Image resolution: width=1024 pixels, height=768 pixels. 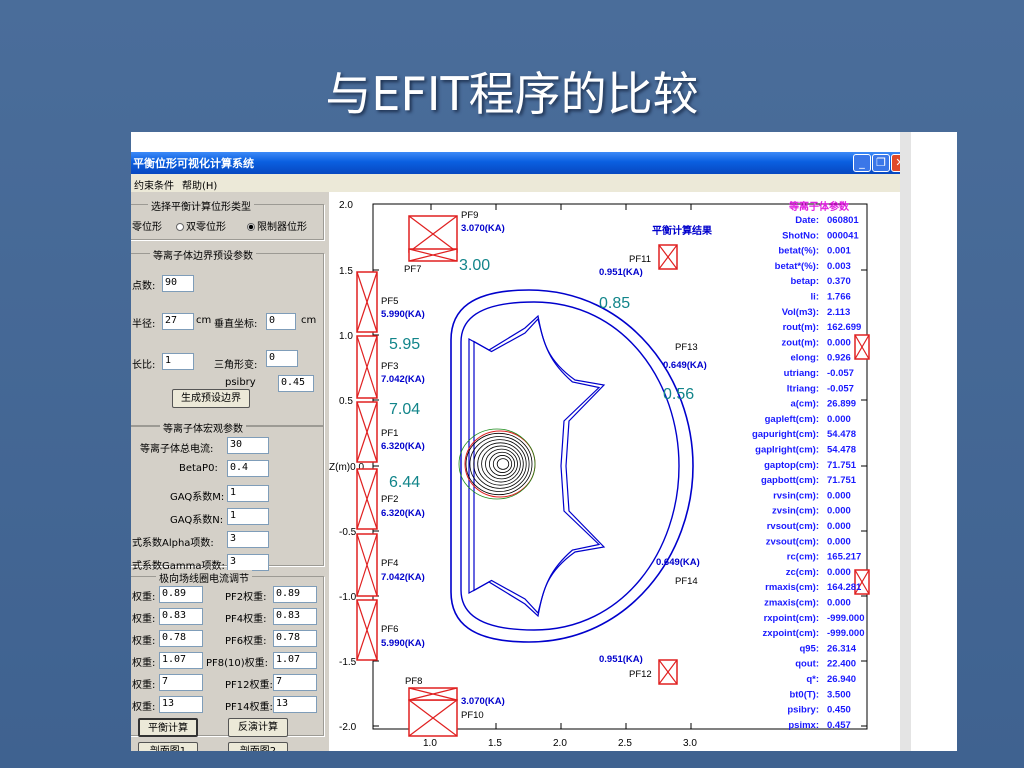 I want to click on coil-weight-input: 0.78, so click(x=181, y=638).